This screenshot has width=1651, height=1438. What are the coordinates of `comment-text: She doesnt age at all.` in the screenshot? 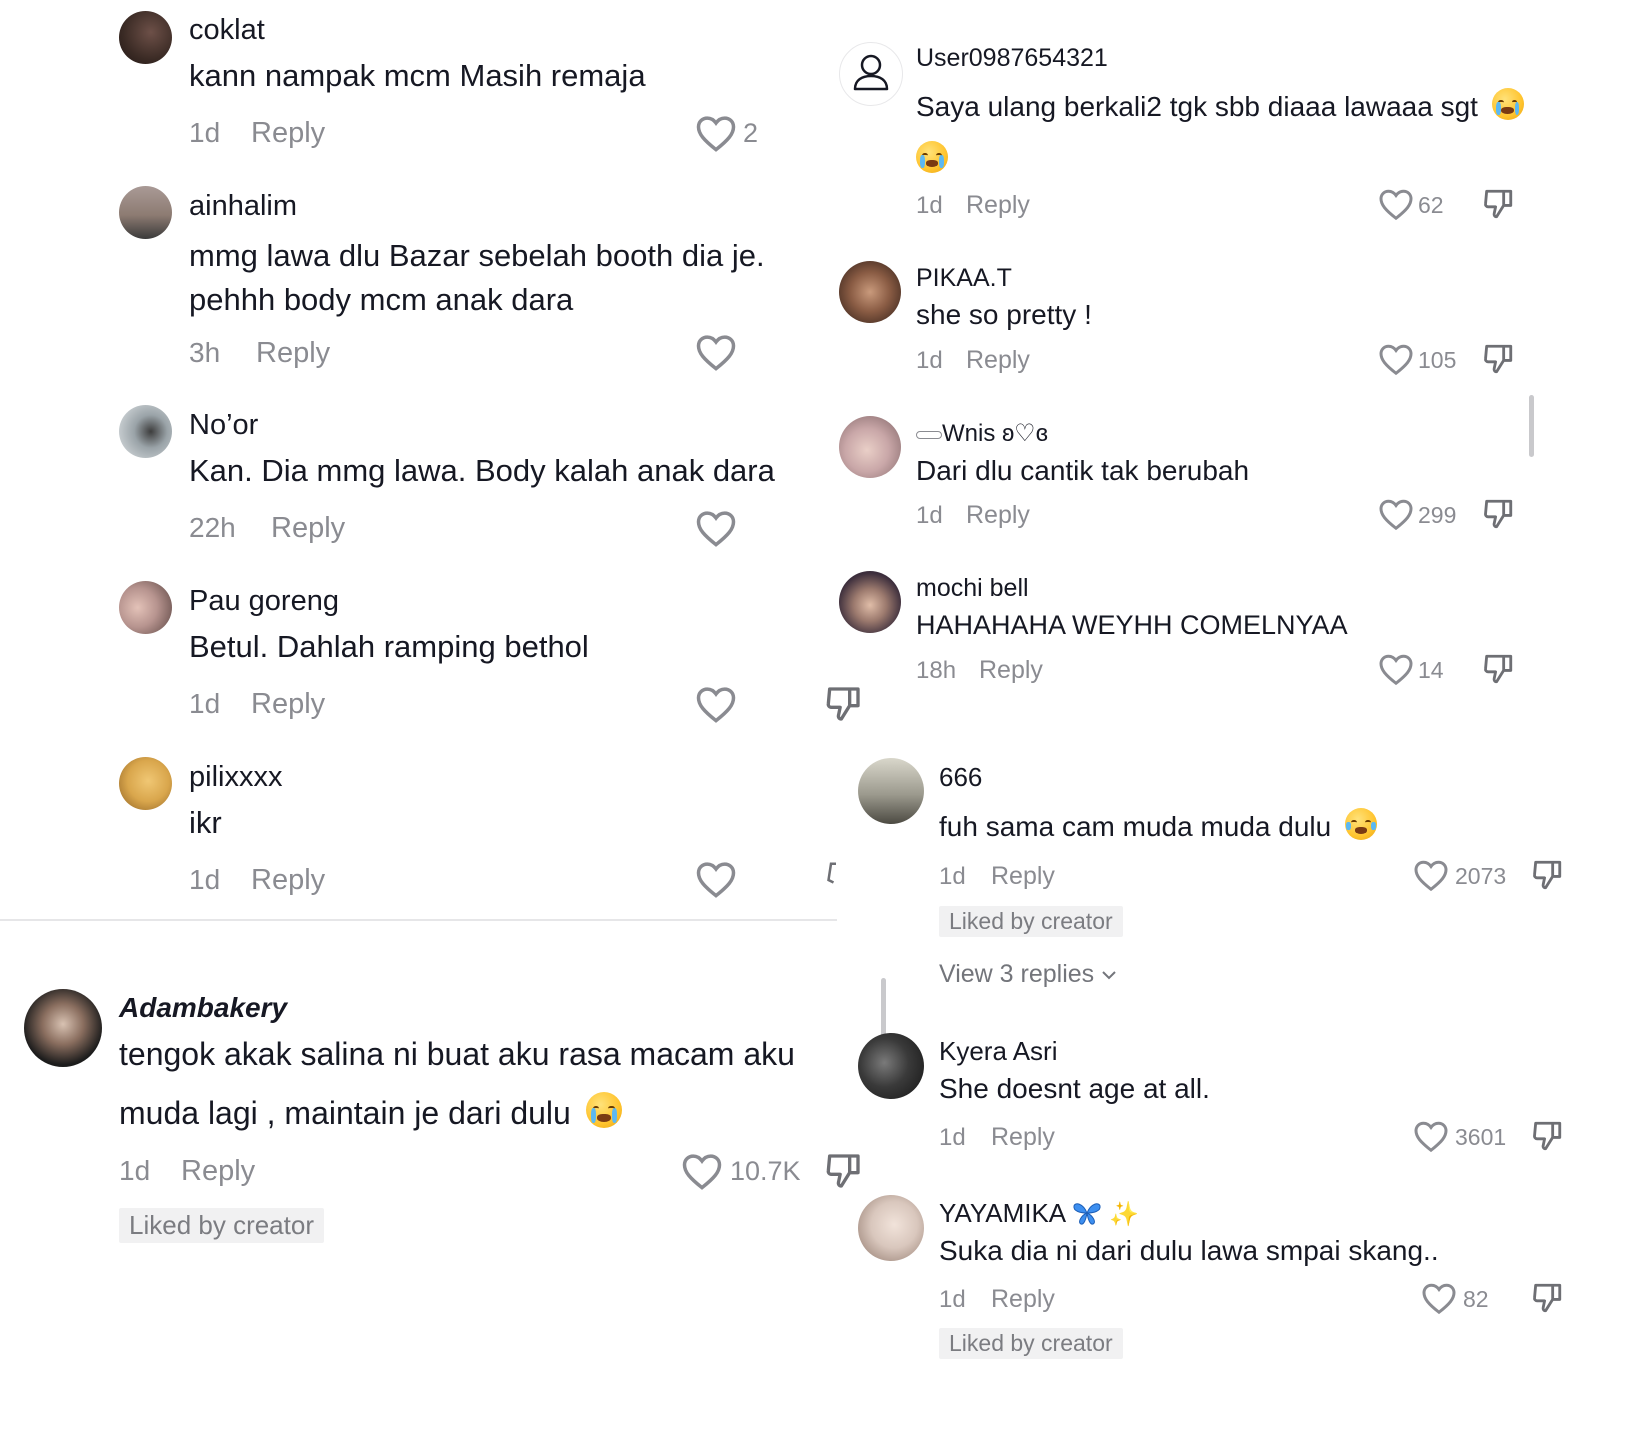 It's located at (1074, 1088).